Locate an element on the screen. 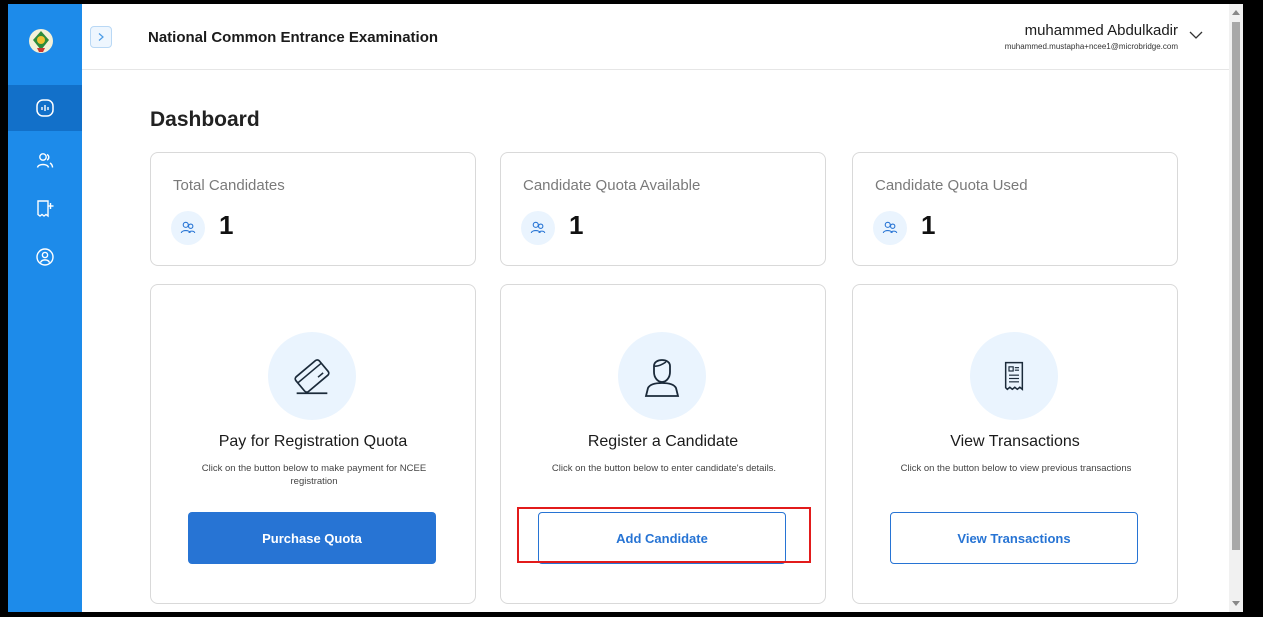  app-title: National Common Entrance Examination is located at coordinates (293, 37).